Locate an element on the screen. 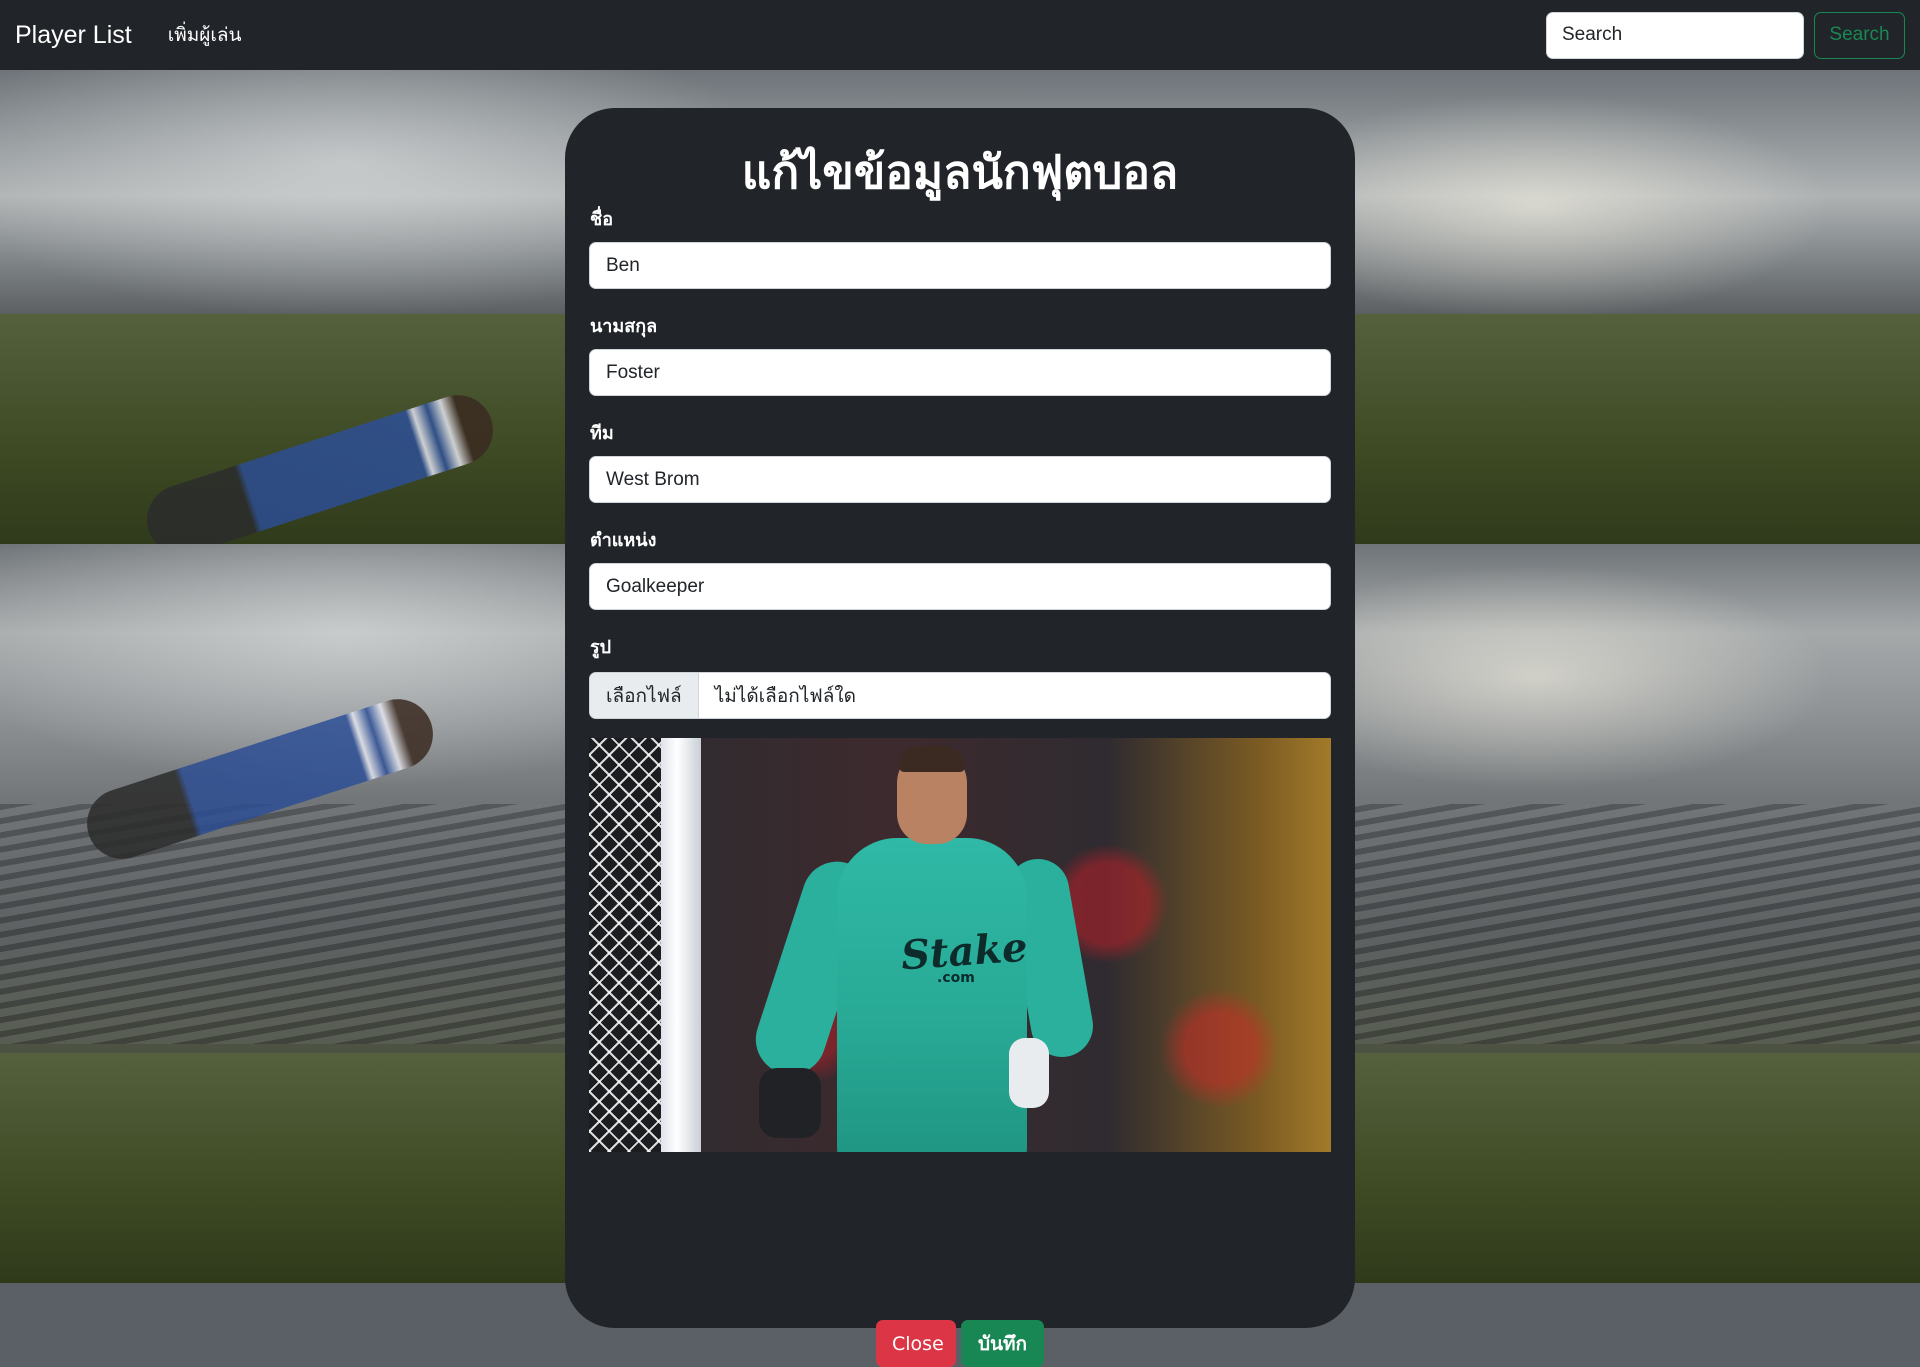 This screenshot has height=1367, width=1920. last-name-label: นามสกุล is located at coordinates (624, 326).